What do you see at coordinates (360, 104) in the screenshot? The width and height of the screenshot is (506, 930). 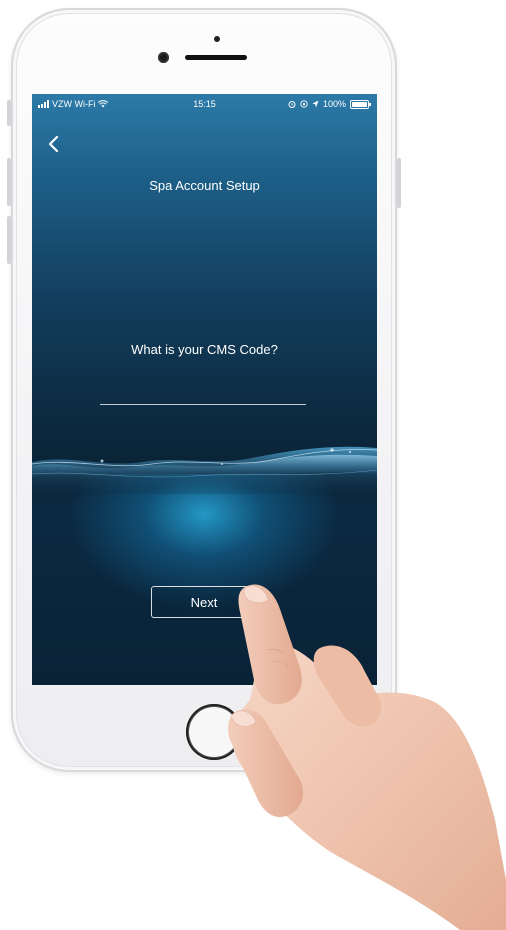 I see `battery-icon` at bounding box center [360, 104].